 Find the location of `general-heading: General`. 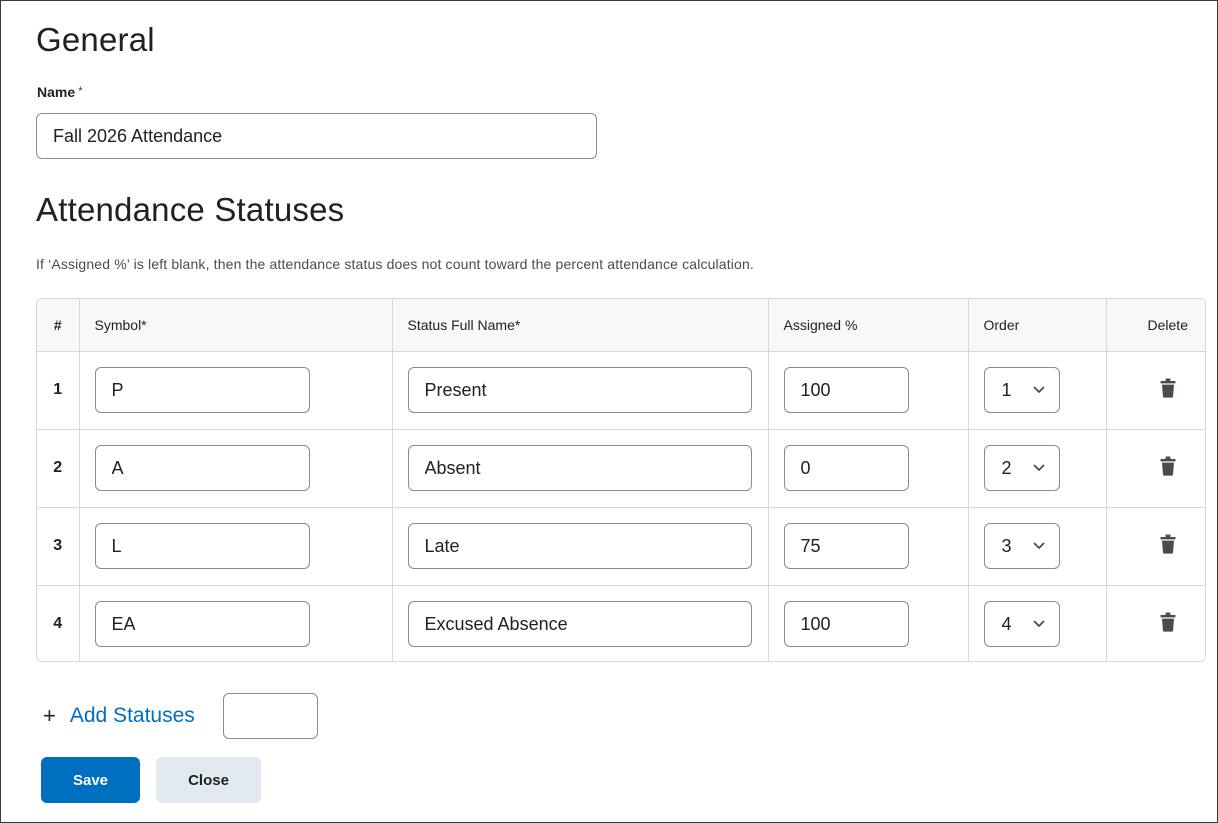

general-heading: General is located at coordinates (95, 39).